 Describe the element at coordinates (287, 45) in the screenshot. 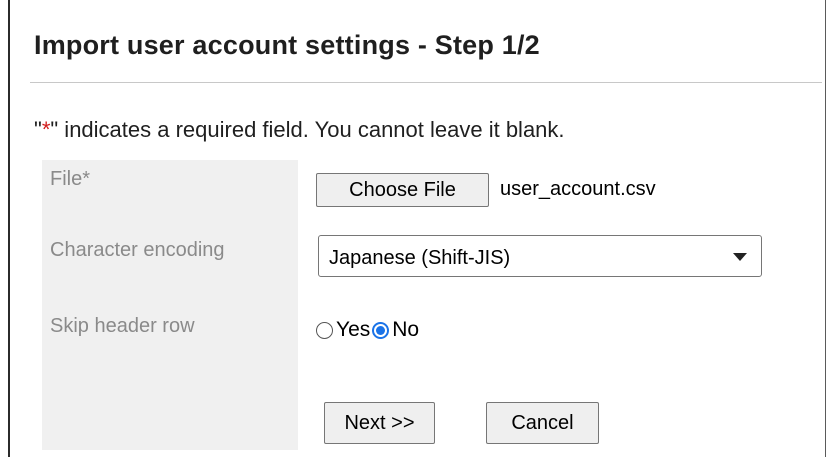

I see `page-title: Import user account settings - Step 1/2` at that location.